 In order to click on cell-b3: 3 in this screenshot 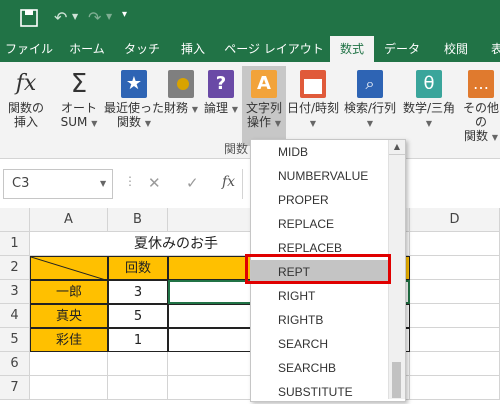, I will do `click(138, 292)`.